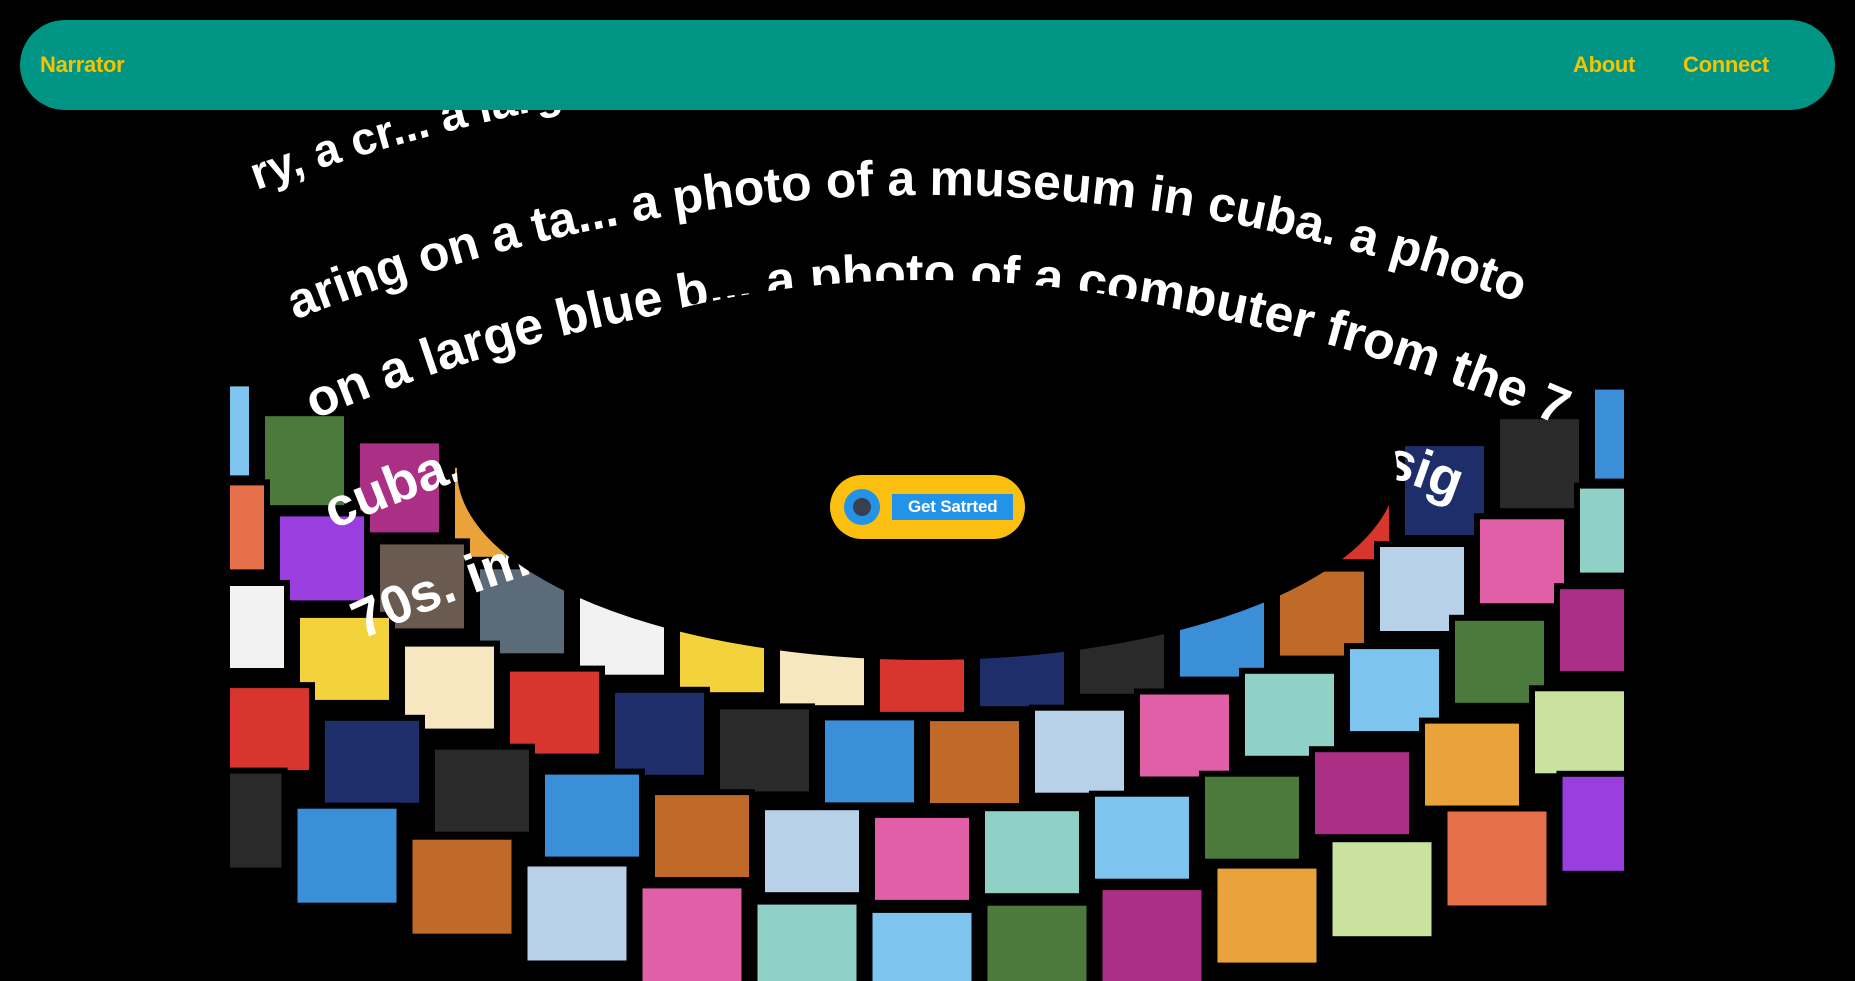  What do you see at coordinates (927, 65) in the screenshot?
I see `top-navbar: Narrator About Connect` at bounding box center [927, 65].